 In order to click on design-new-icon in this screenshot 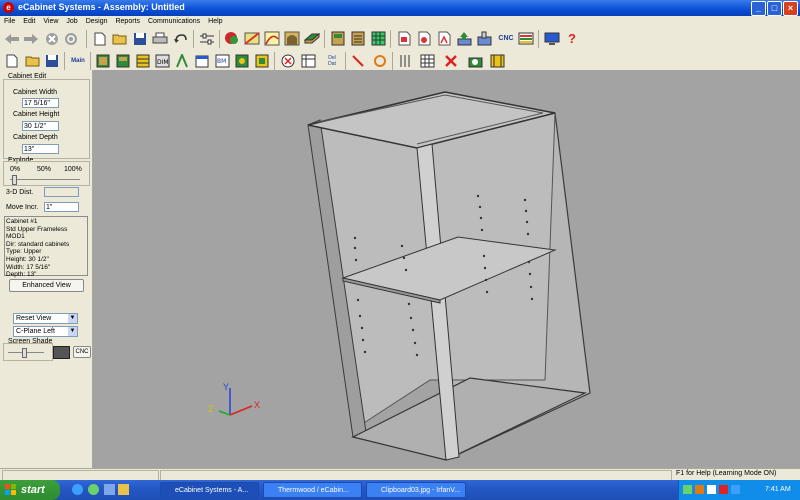, I will do `click(12, 60)`.